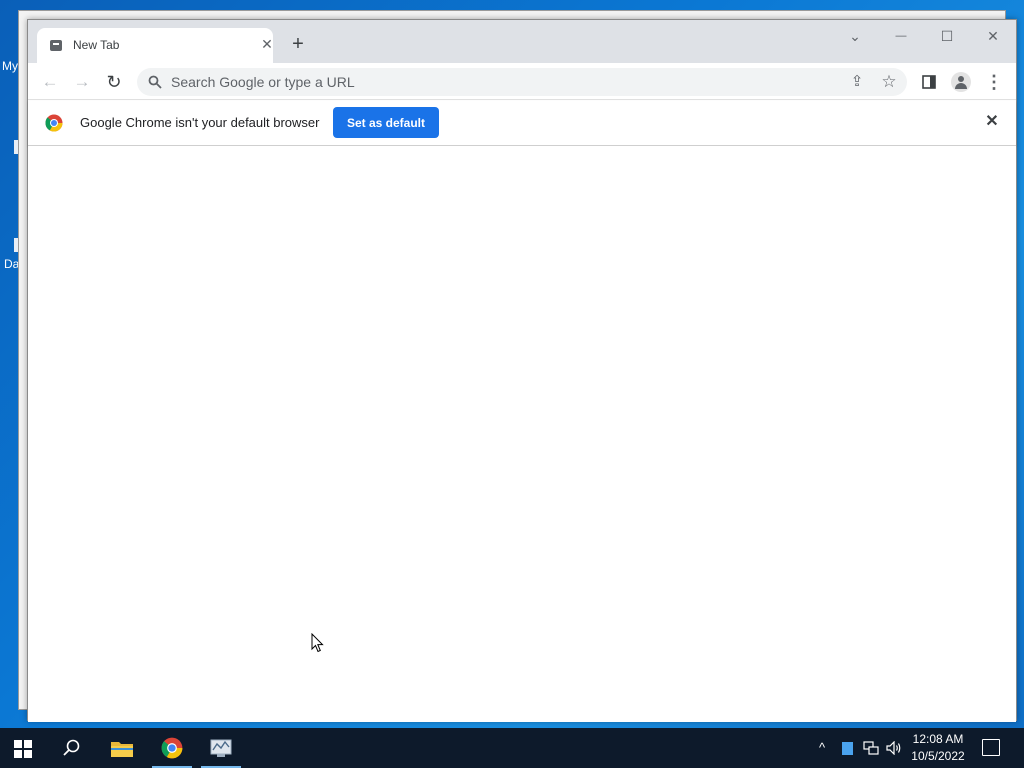 The width and height of the screenshot is (1024, 768). Describe the element at coordinates (512, 748) in the screenshot. I see `taskbar: ^ 12:08 AM 10/5/2022` at that location.